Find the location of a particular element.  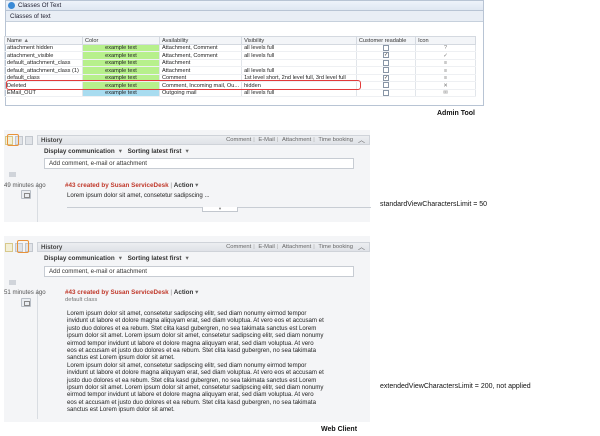

admin-window-title: Classes Of Text is located at coordinates (40, 5).